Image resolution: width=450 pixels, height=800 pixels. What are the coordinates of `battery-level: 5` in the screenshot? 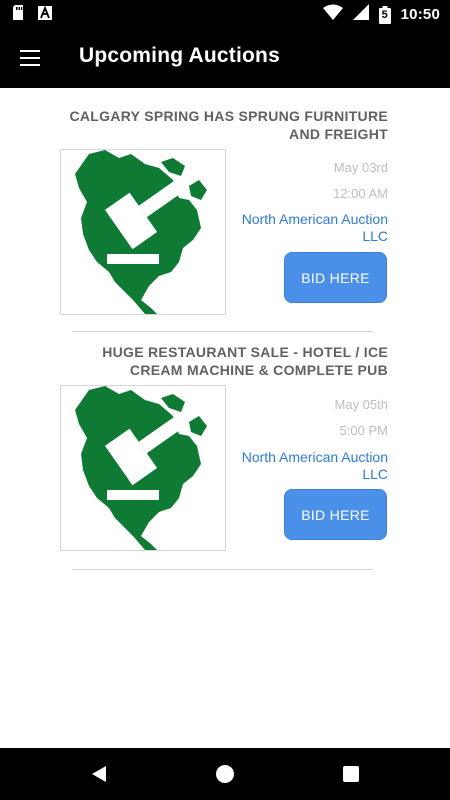 It's located at (384, 14).